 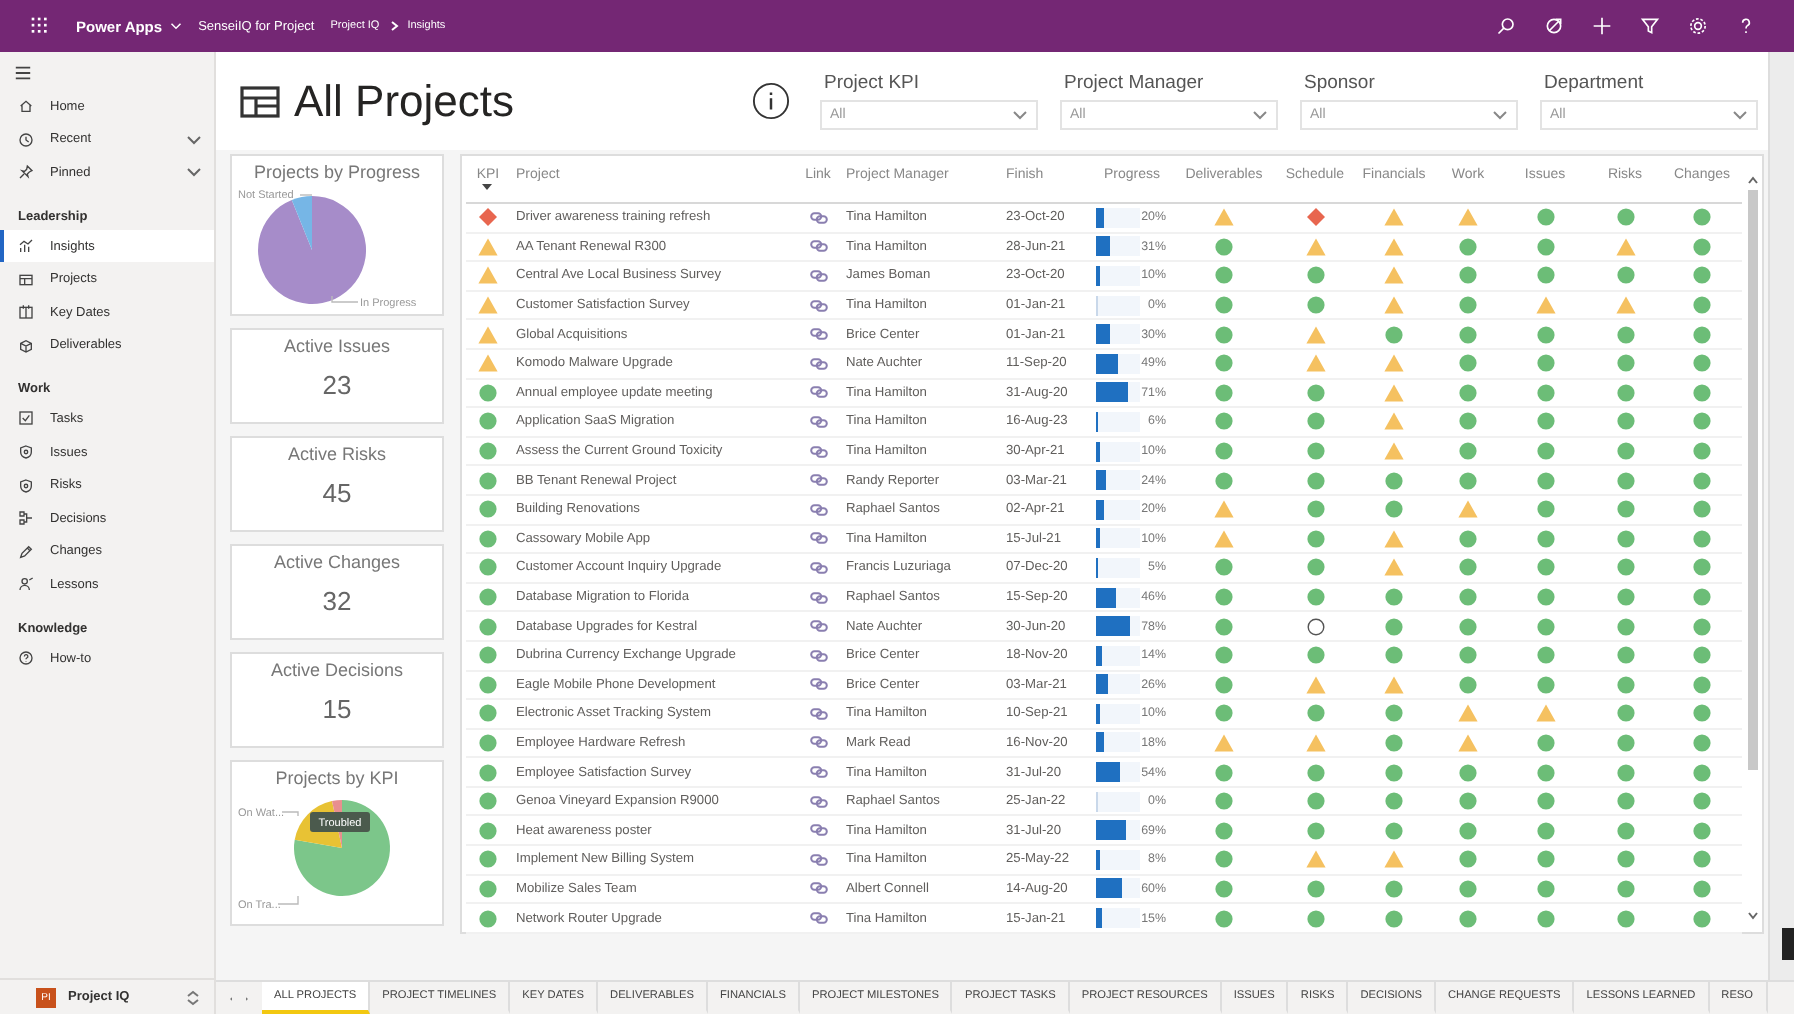 I want to click on filter-label: Sponsor, so click(x=1339, y=83).